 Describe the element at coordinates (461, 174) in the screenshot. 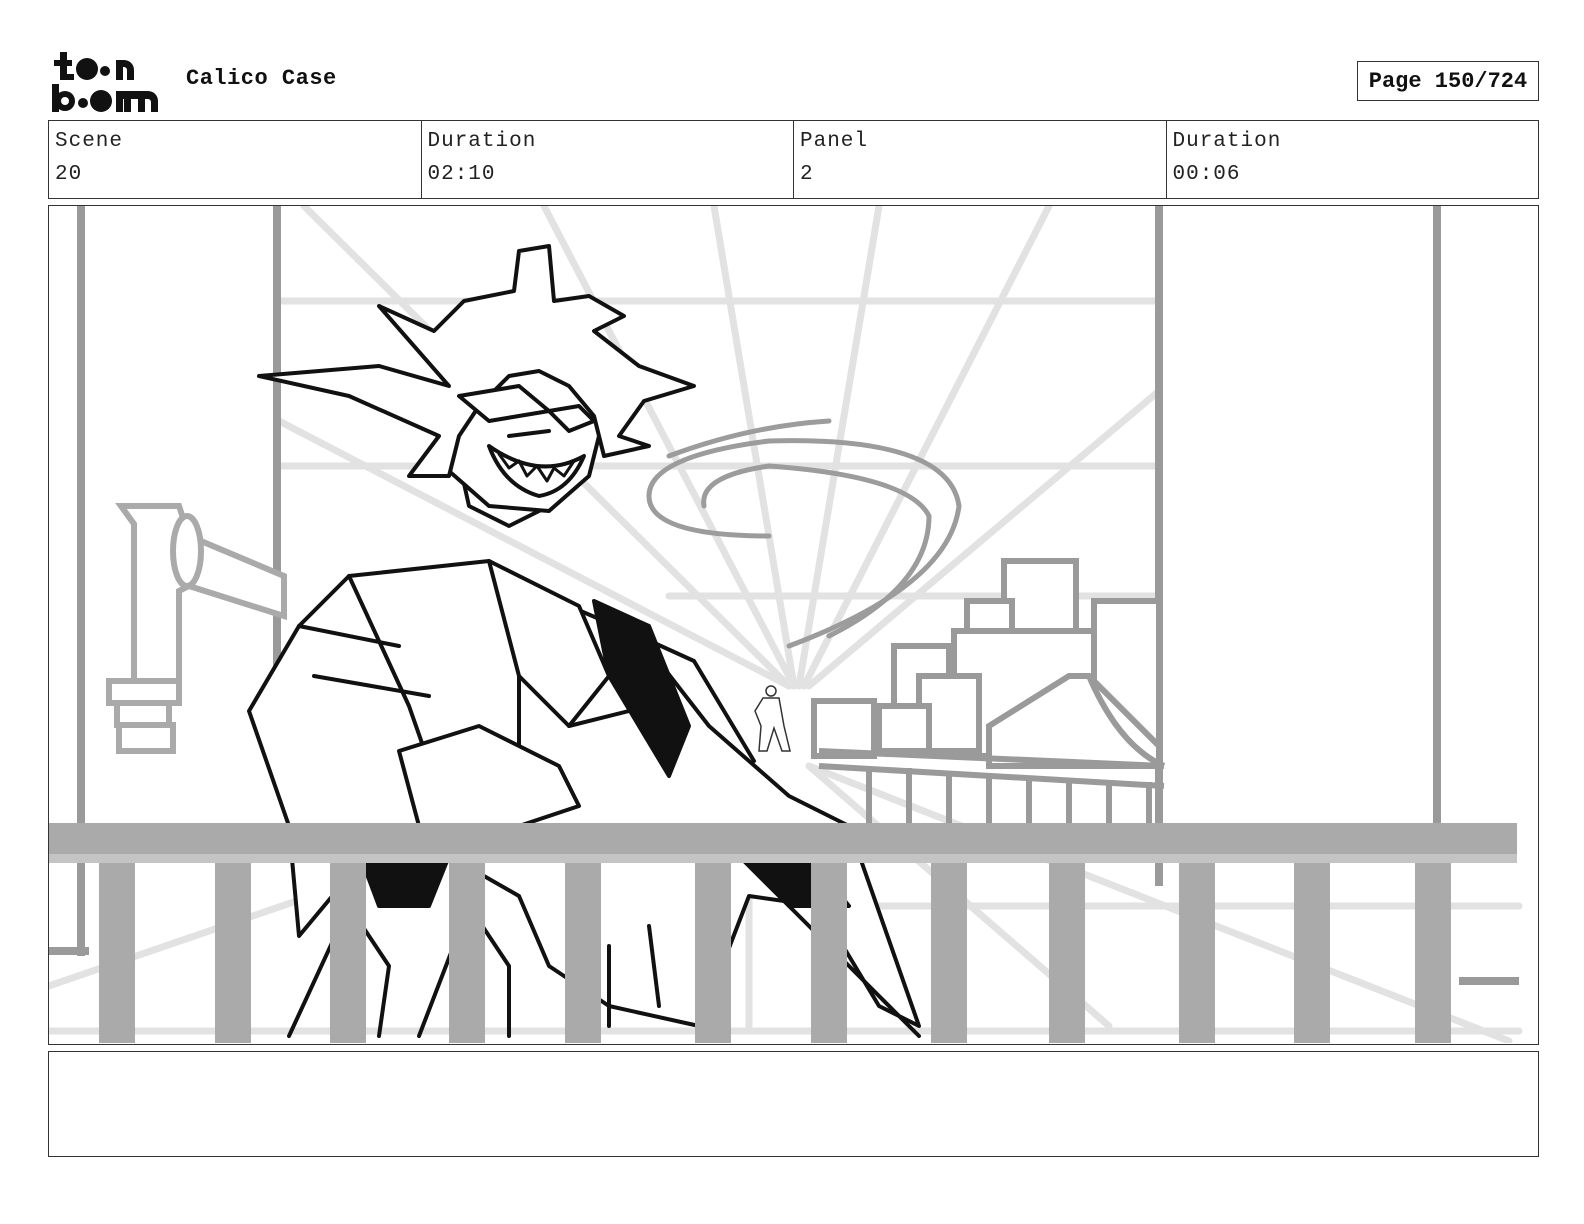

I see `scene-duration-value: 02:10` at that location.